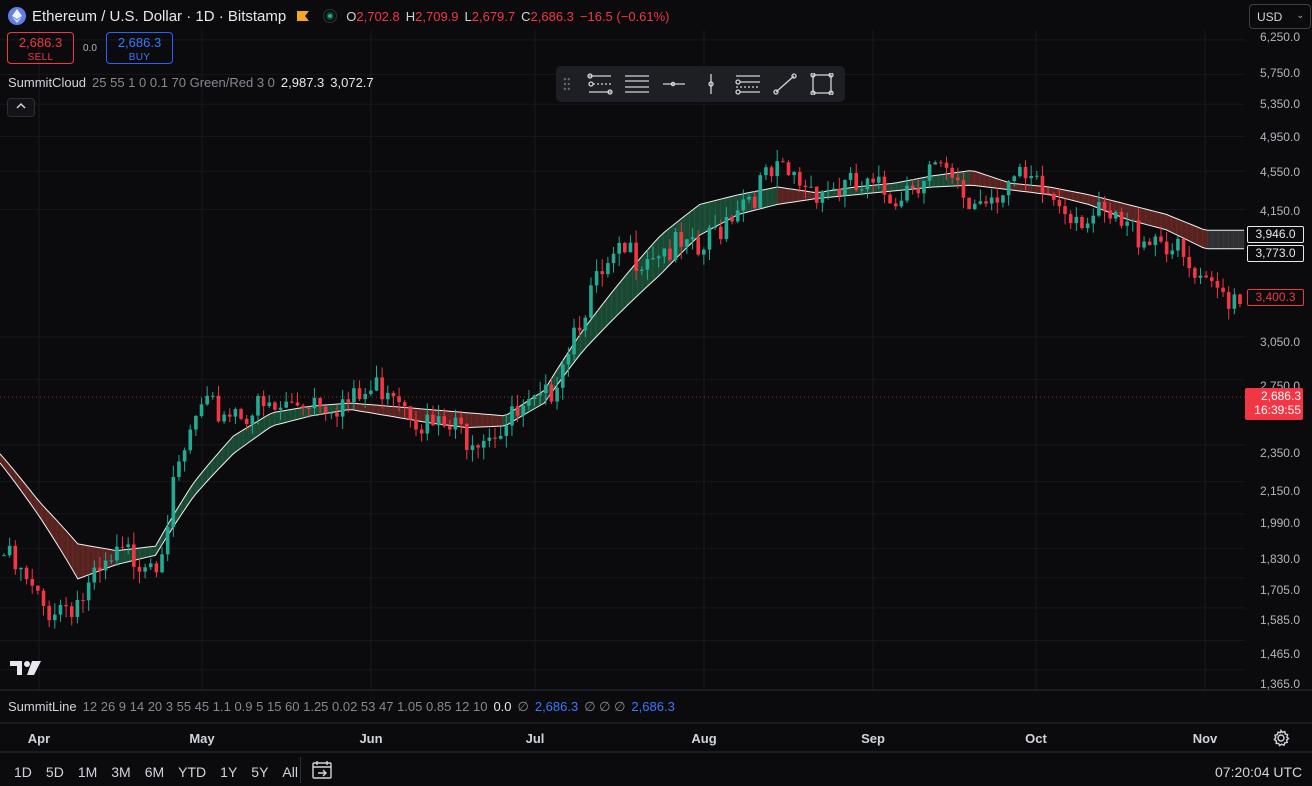 This screenshot has height=786, width=1312. Describe the element at coordinates (21, 107) in the screenshot. I see `collapse-legend-button` at that location.